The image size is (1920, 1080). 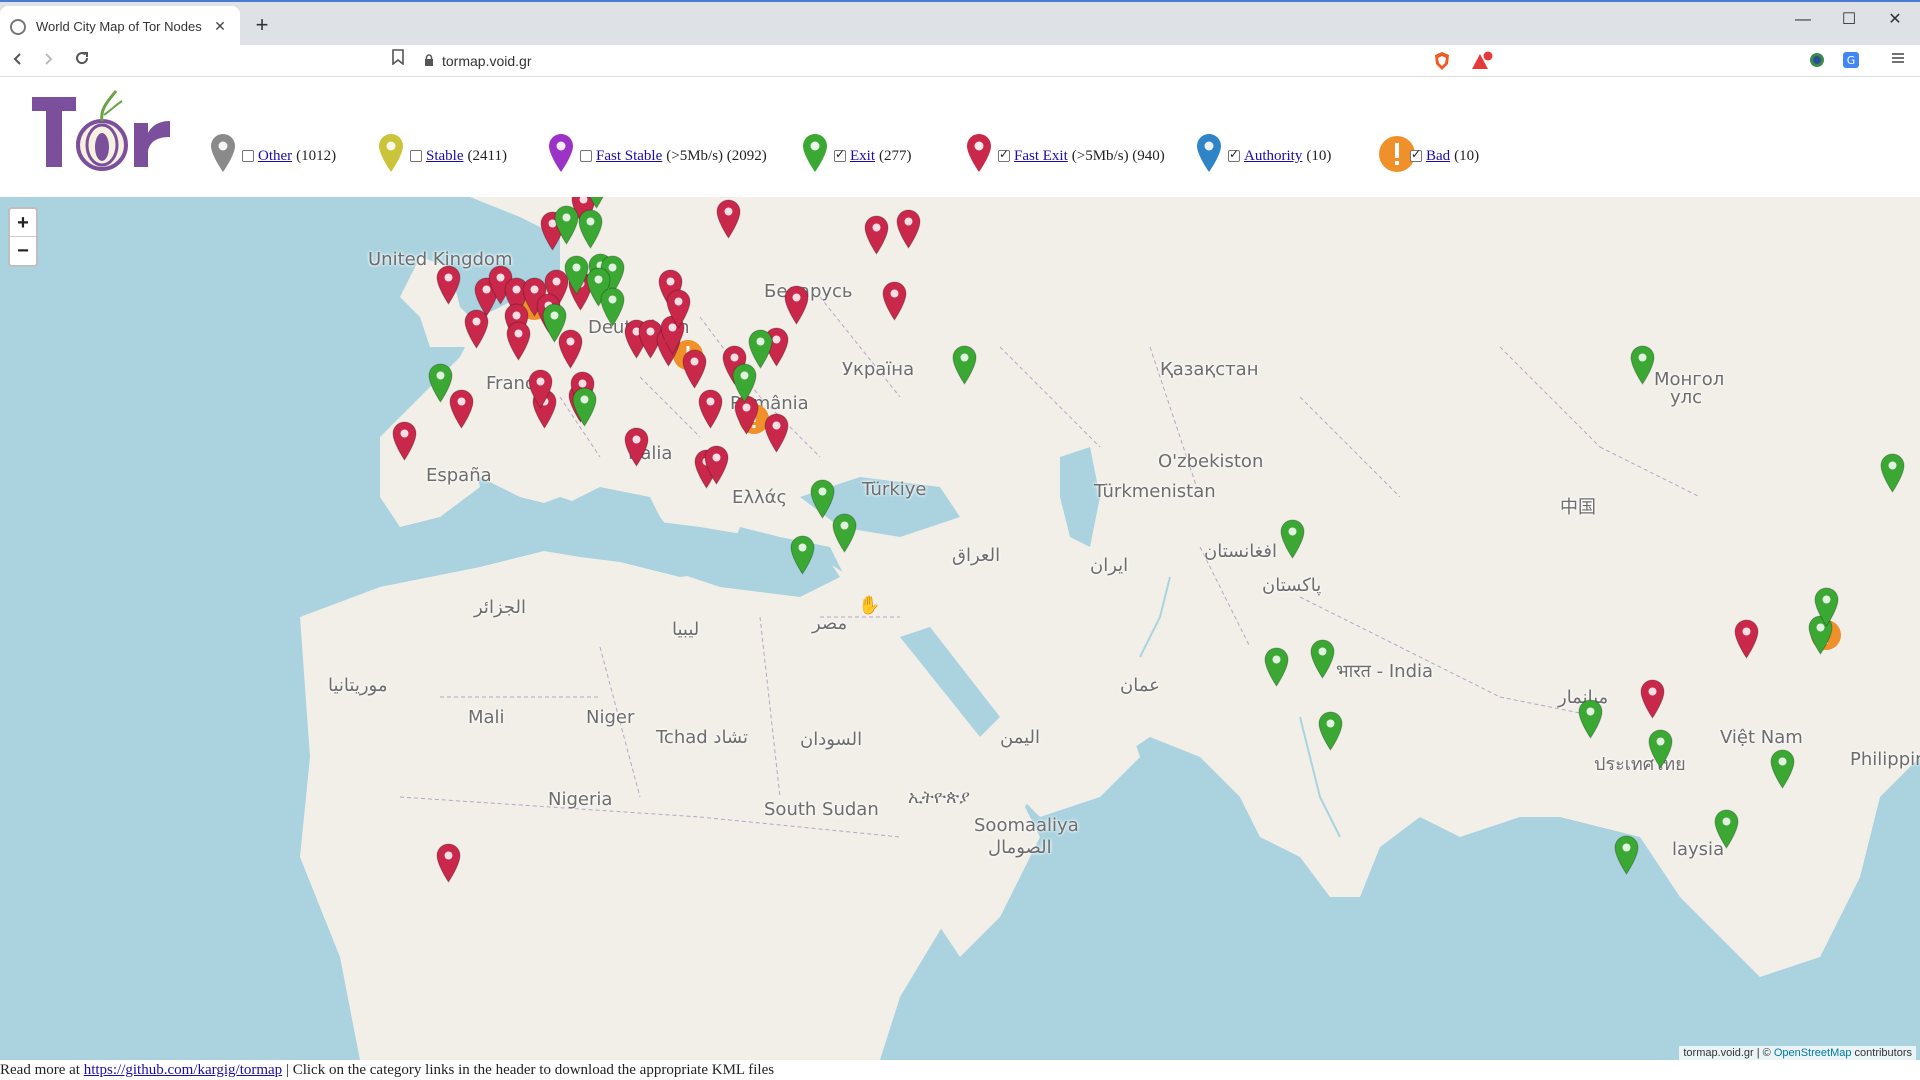 I want to click on legend-count: (10), so click(x=1319, y=156).